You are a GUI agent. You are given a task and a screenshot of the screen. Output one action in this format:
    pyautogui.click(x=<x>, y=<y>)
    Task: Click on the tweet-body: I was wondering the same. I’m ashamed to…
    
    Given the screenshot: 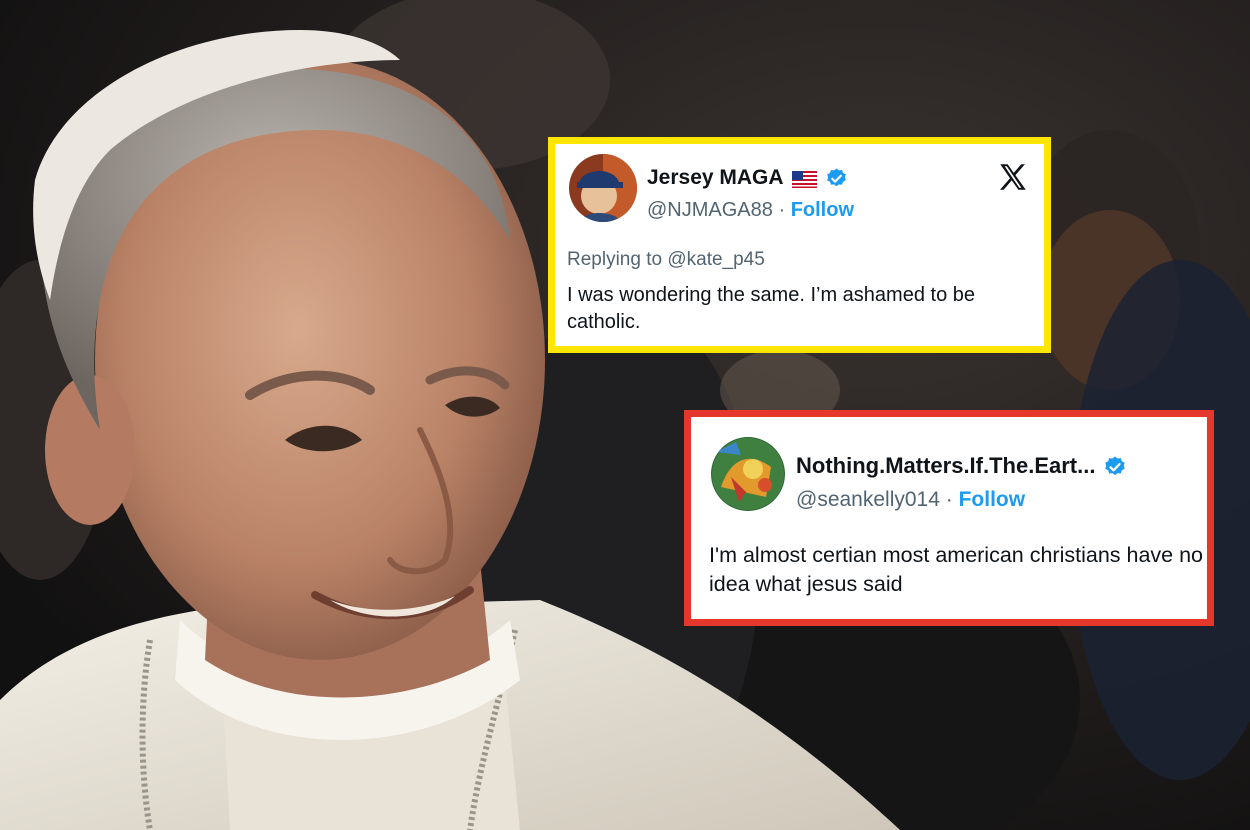 What is the action you would take?
    pyautogui.click(x=771, y=308)
    